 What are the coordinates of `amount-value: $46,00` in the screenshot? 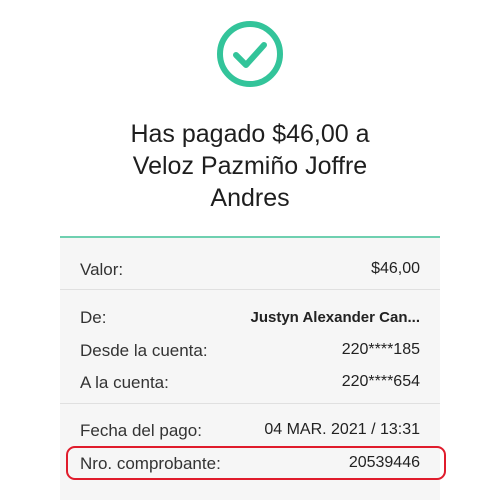 It's located at (395, 268).